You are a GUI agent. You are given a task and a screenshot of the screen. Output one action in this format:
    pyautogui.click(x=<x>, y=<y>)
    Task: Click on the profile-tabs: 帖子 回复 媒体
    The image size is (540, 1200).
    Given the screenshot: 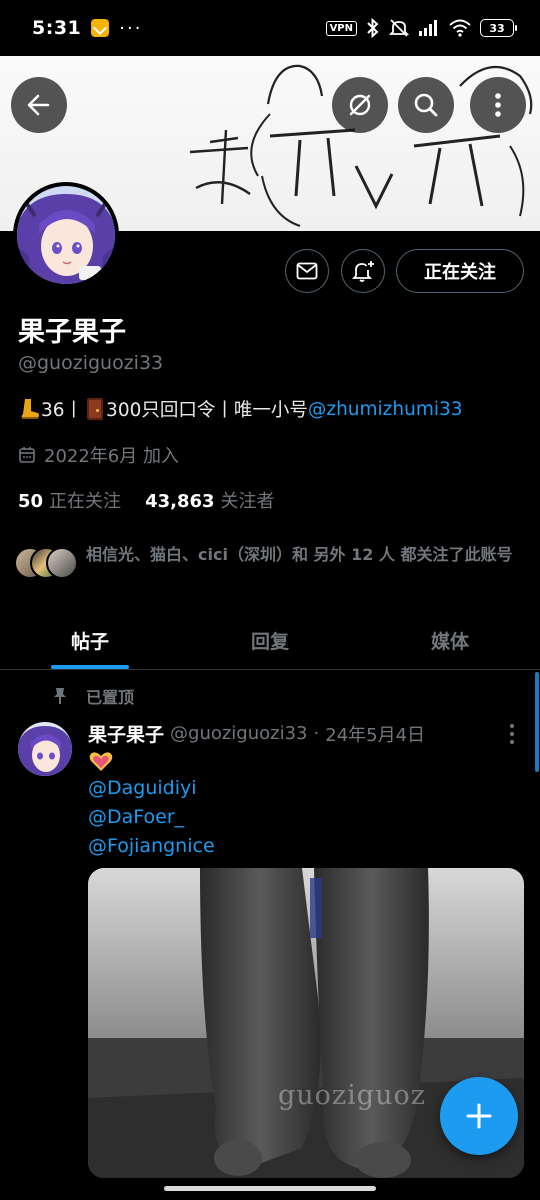 What is the action you would take?
    pyautogui.click(x=270, y=641)
    